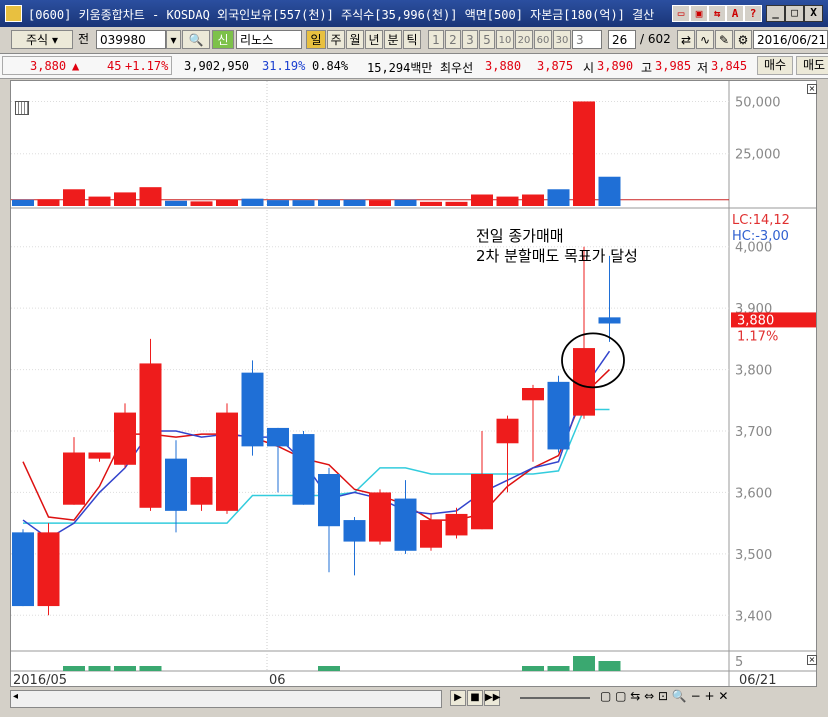 The image size is (828, 717). What do you see at coordinates (524, 39) in the screenshot?
I see `period-number-20: 20` at bounding box center [524, 39].